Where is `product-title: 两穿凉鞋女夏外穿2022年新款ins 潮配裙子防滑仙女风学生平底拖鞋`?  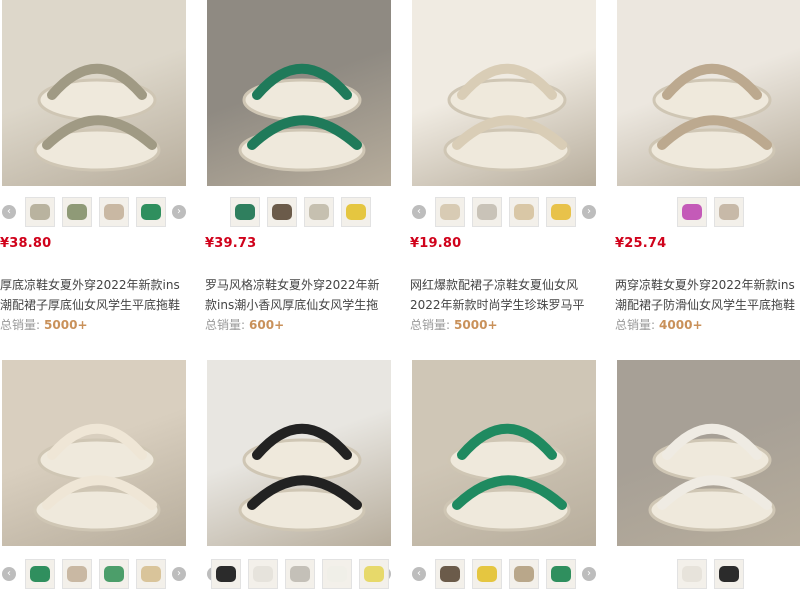
product-title: 两穿凉鞋女夏外穿2022年新款ins 潮配裙子防滑仙女风学生平底拖鞋 is located at coordinates (707, 295).